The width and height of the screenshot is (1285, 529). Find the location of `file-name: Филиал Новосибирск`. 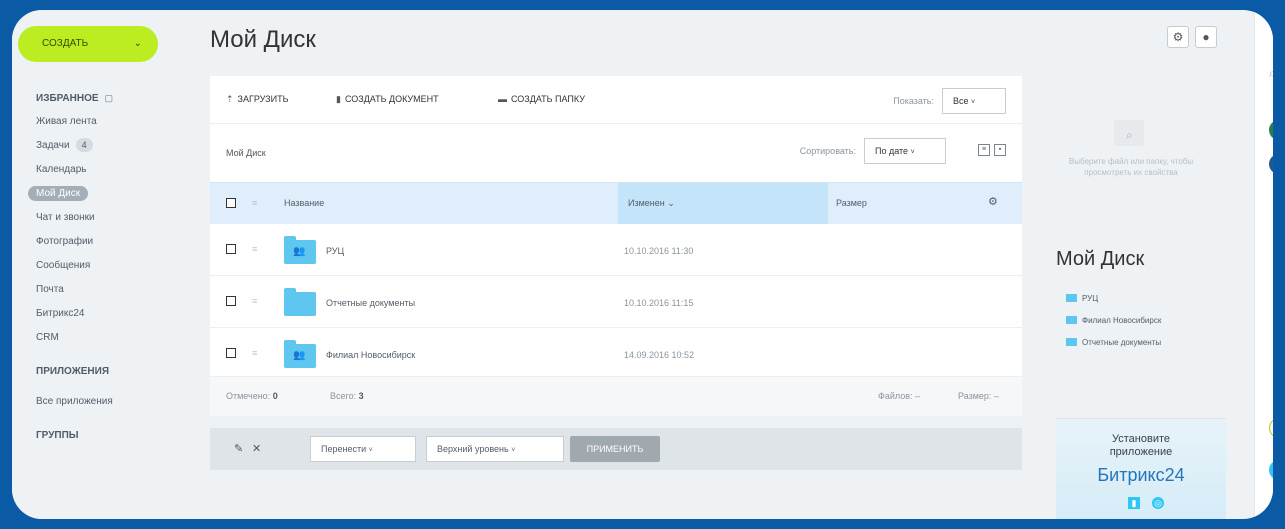

file-name: Филиал Новосибирск is located at coordinates (370, 355).